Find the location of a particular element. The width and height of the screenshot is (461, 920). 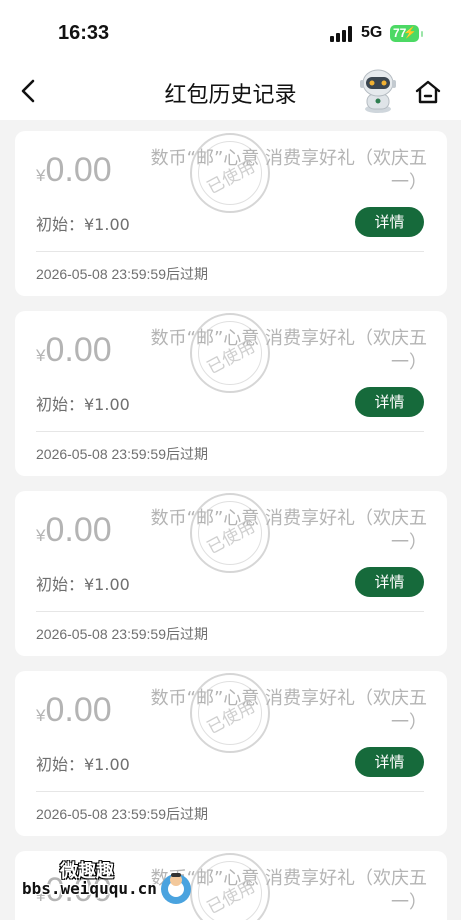

signal-icon is located at coordinates (342, 34).